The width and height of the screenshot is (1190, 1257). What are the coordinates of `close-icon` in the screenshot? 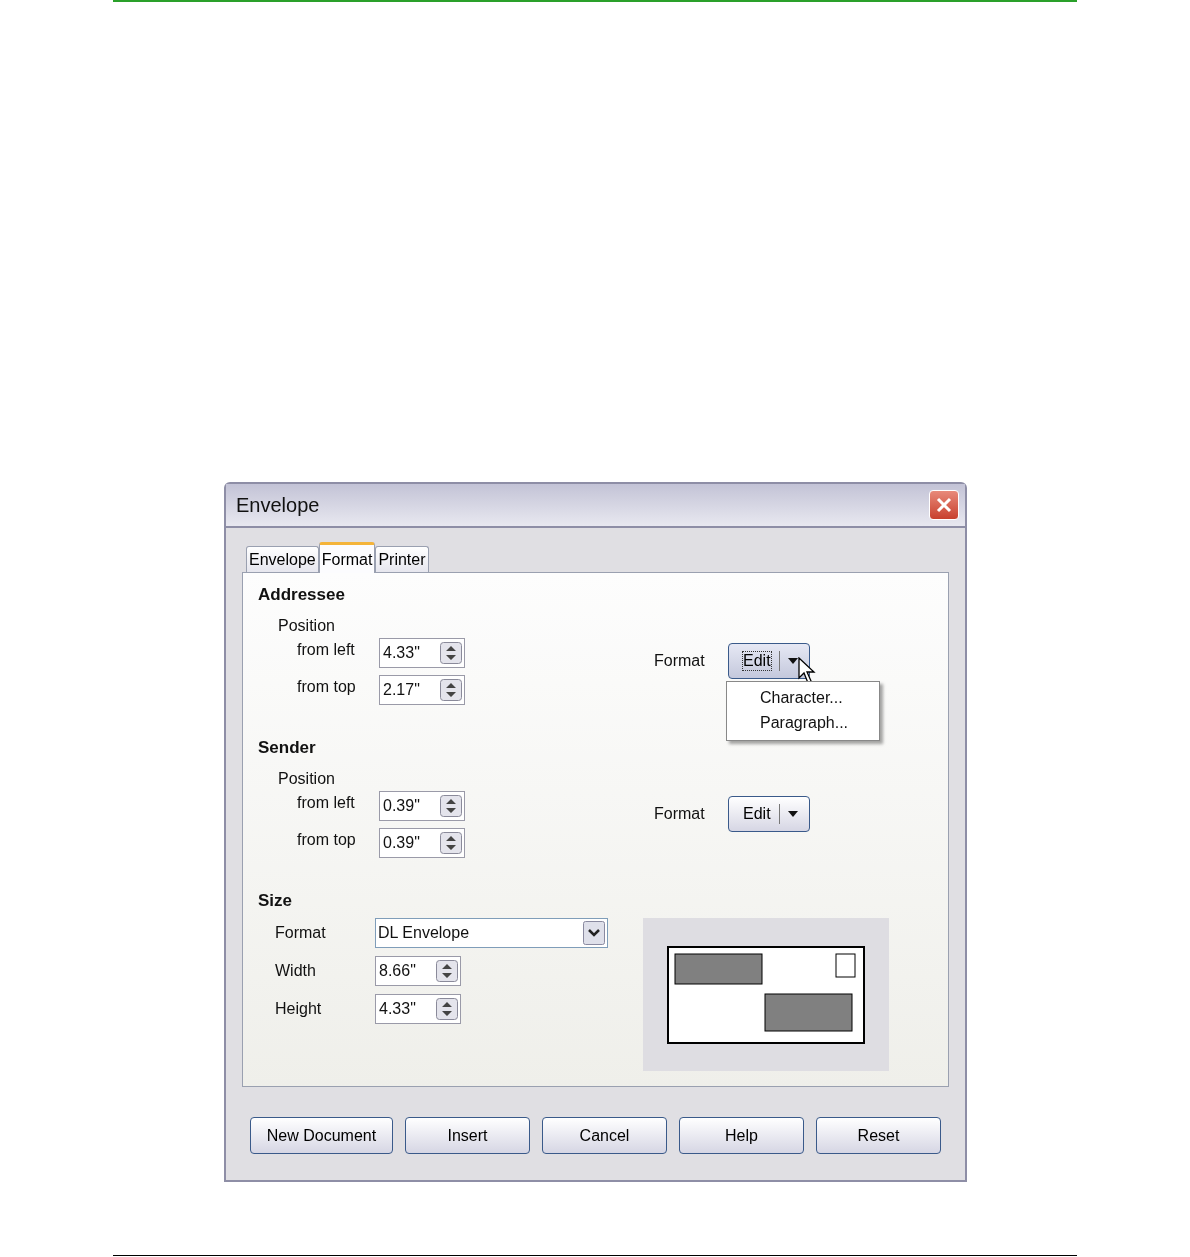 It's located at (944, 505).